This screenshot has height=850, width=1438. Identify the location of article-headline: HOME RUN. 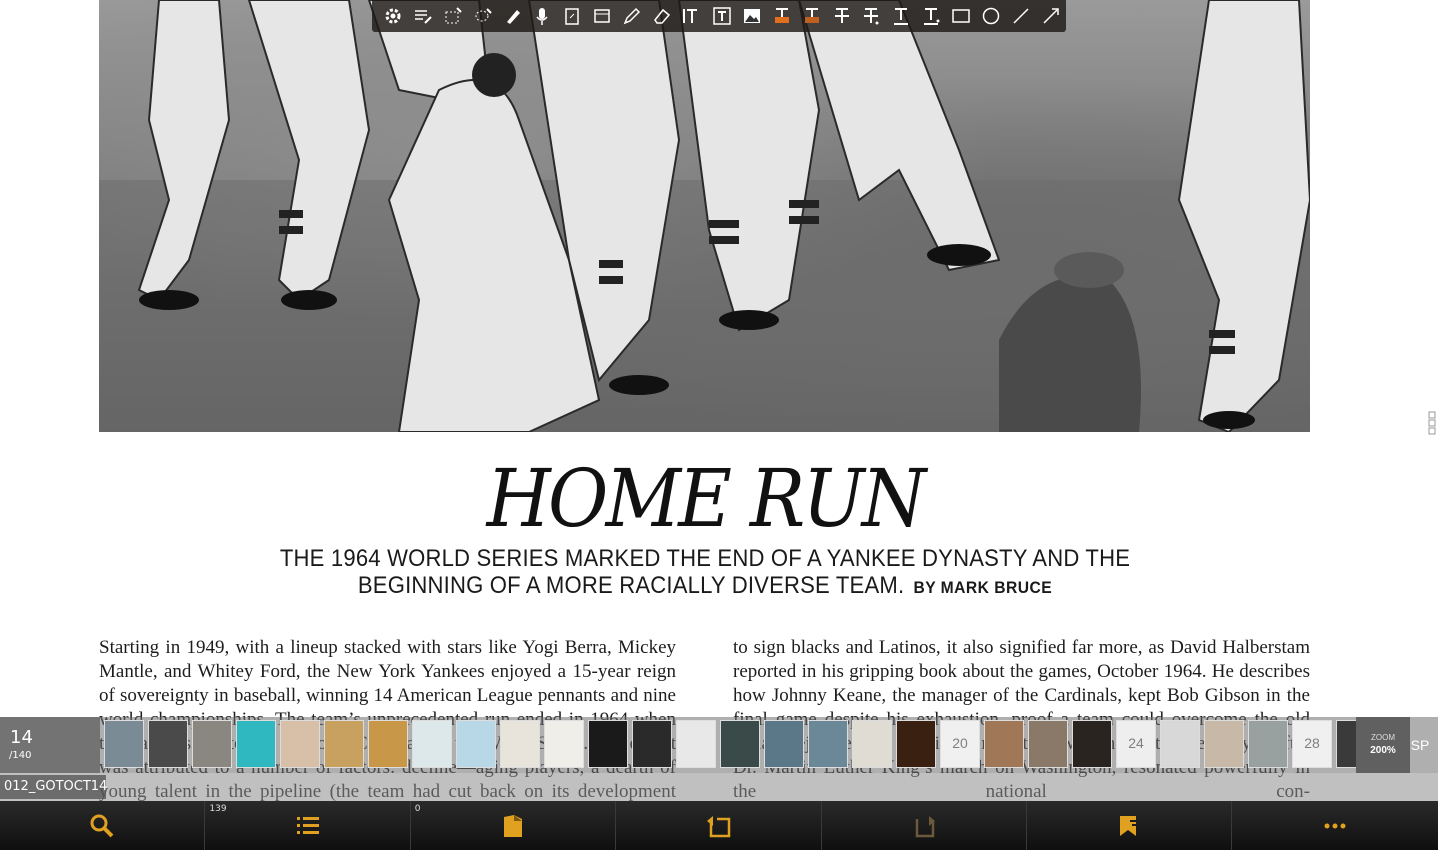
(706, 498).